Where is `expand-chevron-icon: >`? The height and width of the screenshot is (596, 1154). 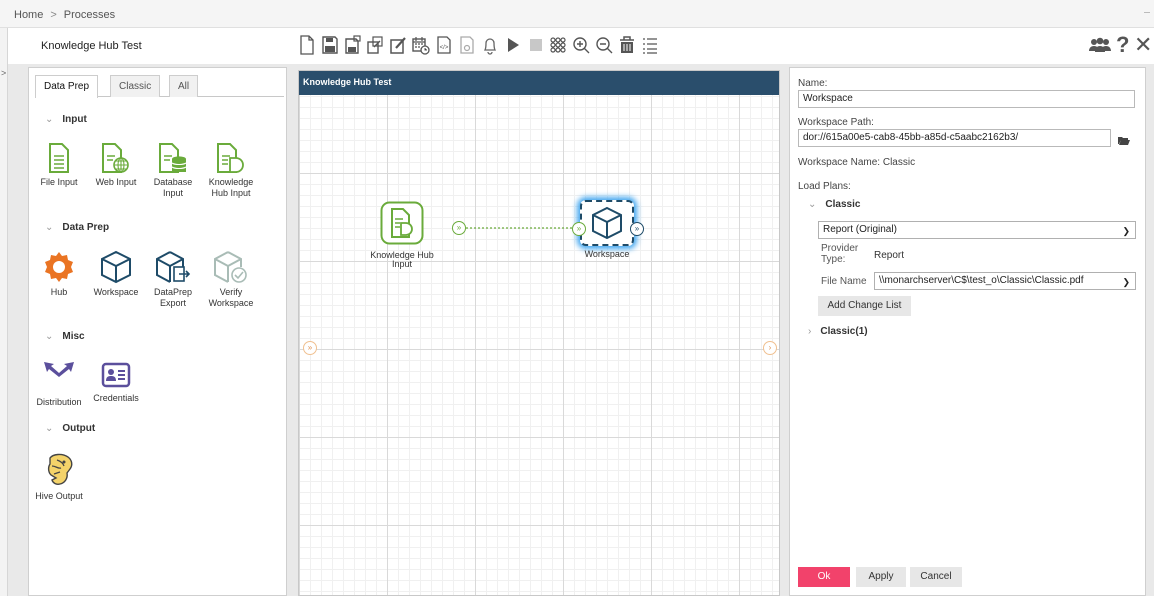
expand-chevron-icon: > is located at coordinates (3, 73).